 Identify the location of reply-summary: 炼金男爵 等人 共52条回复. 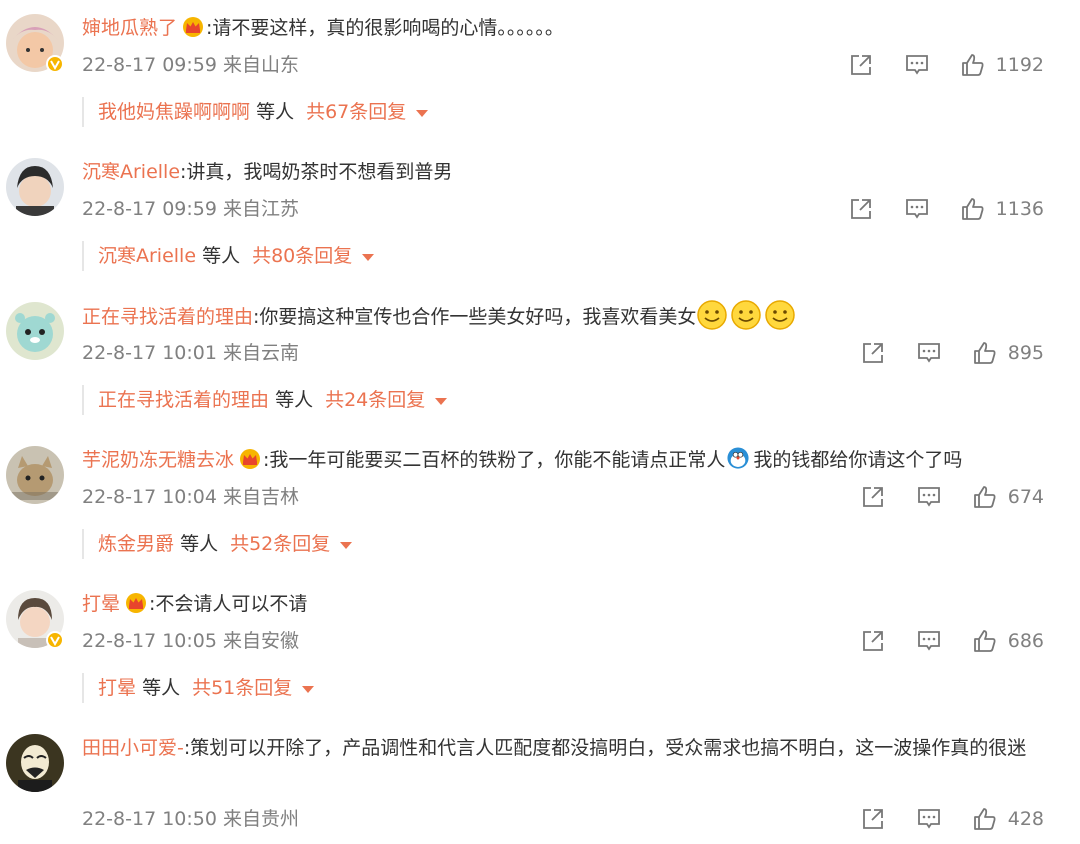
(217, 544).